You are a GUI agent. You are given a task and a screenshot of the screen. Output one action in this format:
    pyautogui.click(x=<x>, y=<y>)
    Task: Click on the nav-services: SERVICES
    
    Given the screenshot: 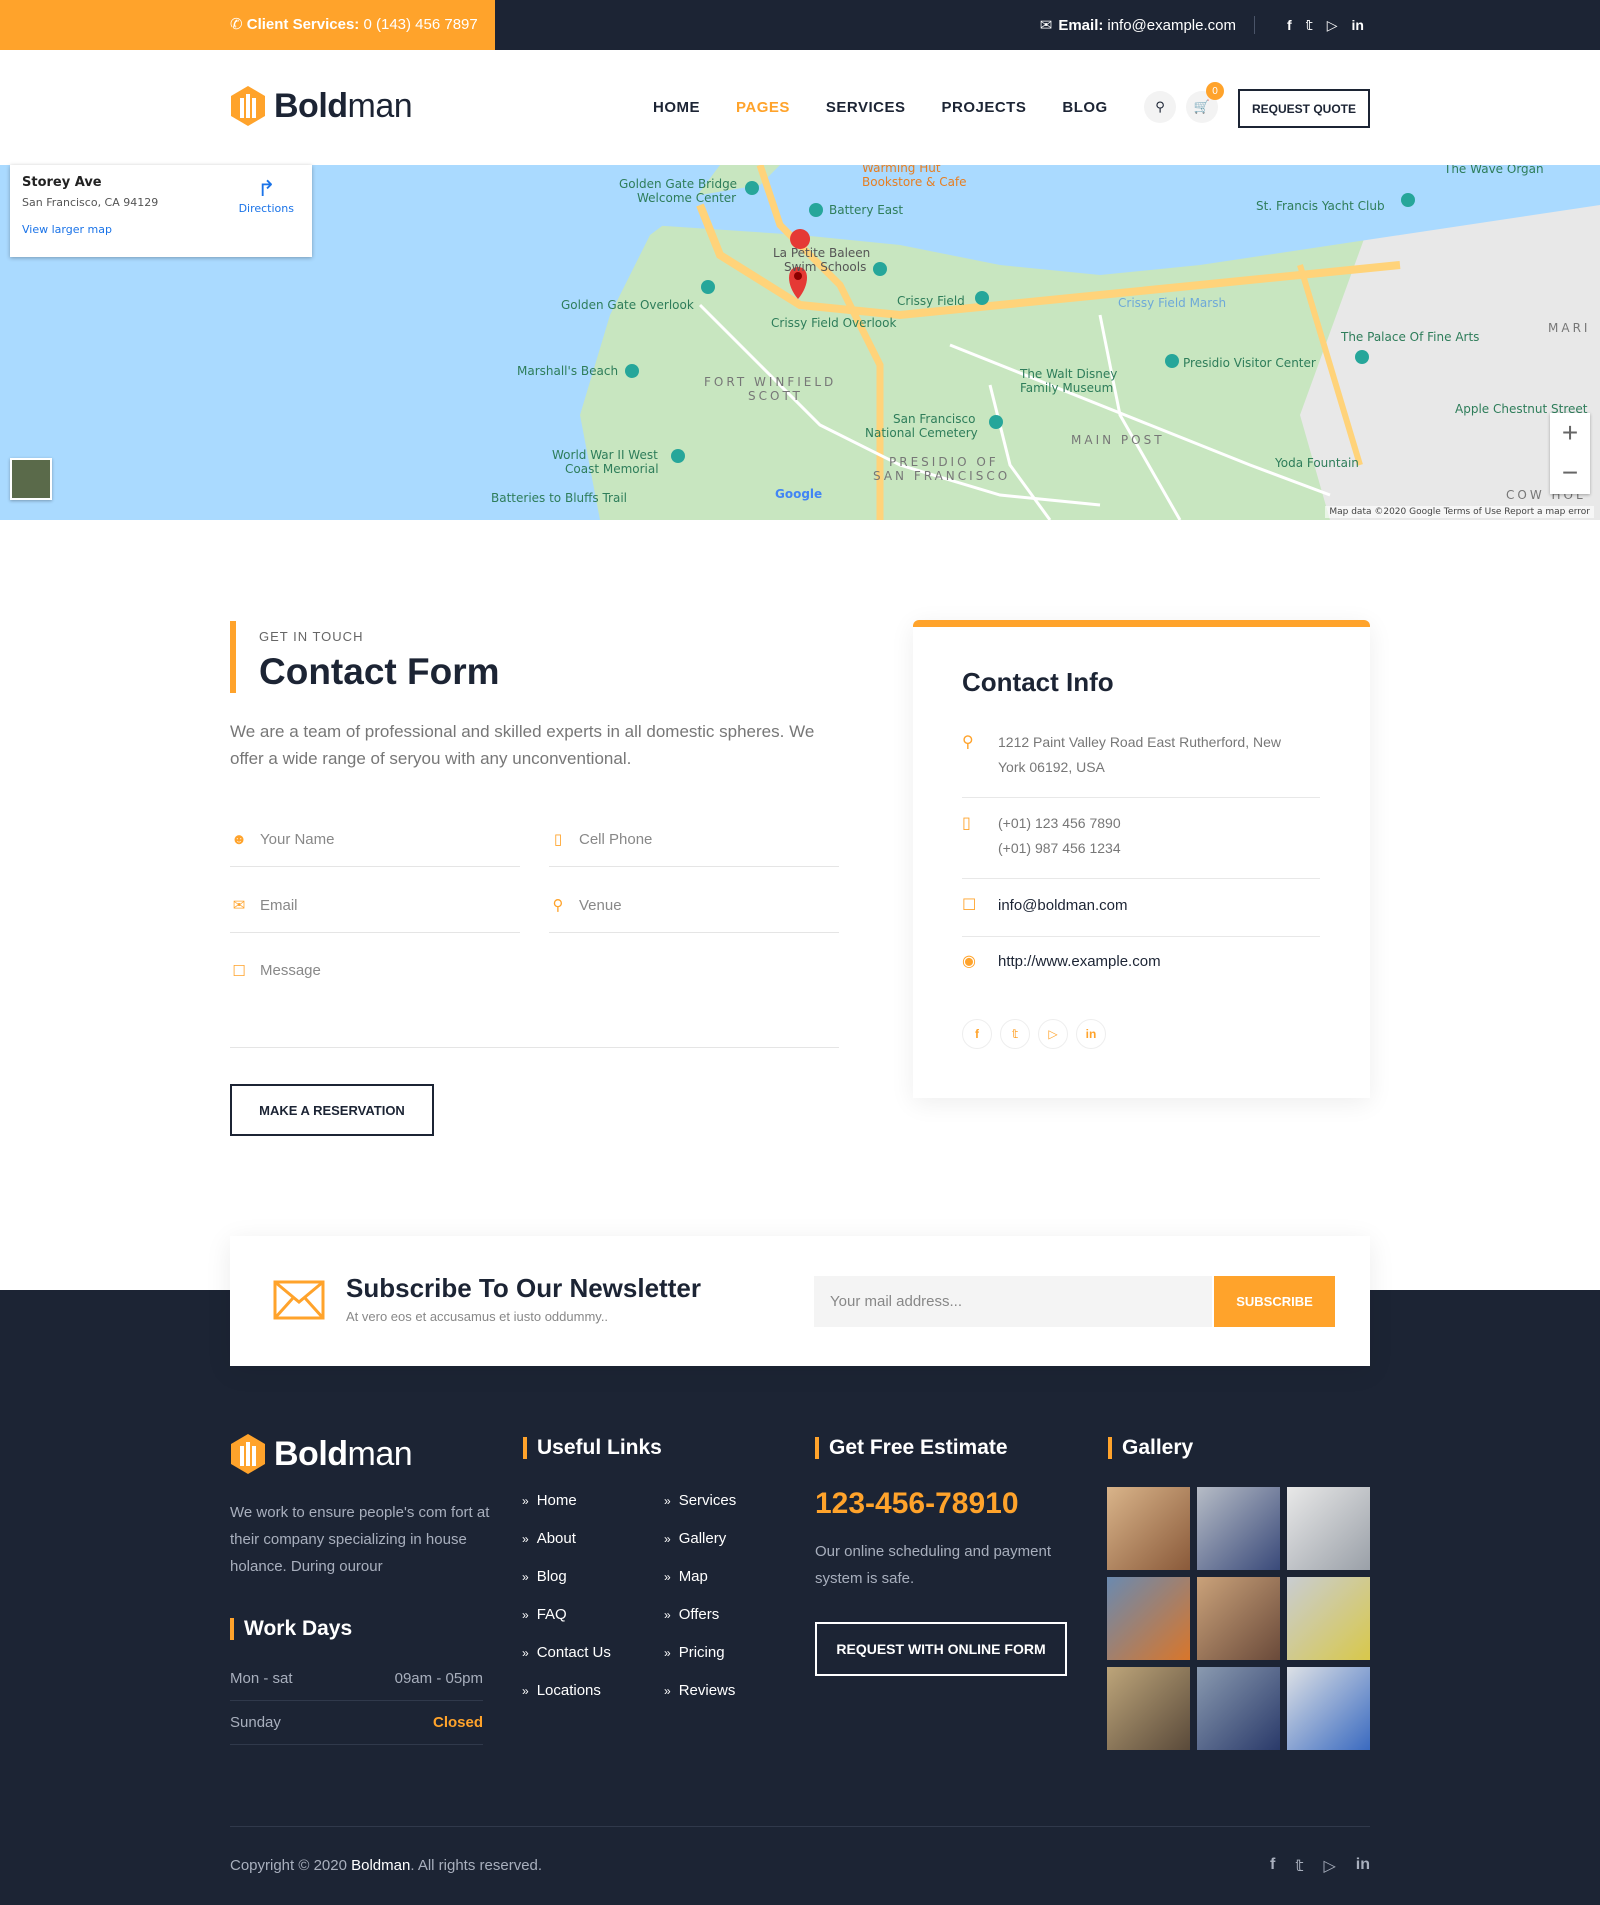 What is the action you would take?
    pyautogui.click(x=866, y=107)
    